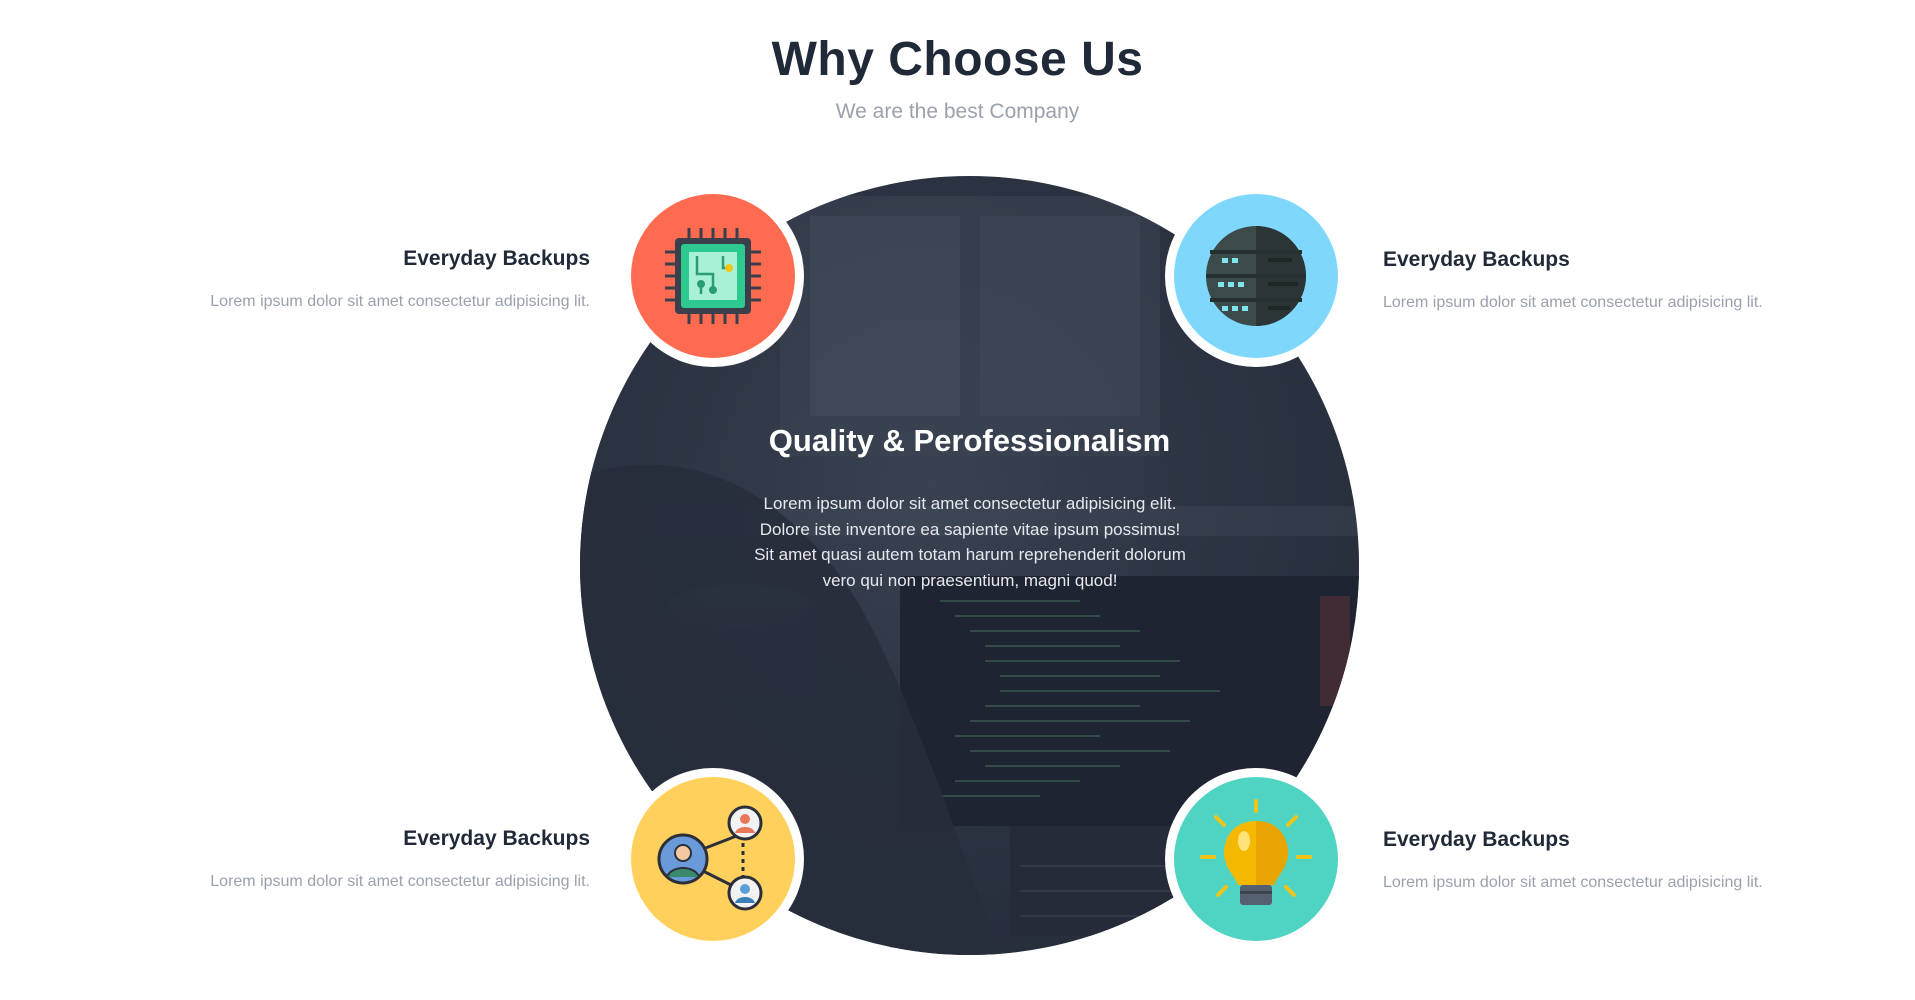 The height and width of the screenshot is (1000, 1915). What do you see at coordinates (957, 59) in the screenshot?
I see `section-title: Why Choose Us` at bounding box center [957, 59].